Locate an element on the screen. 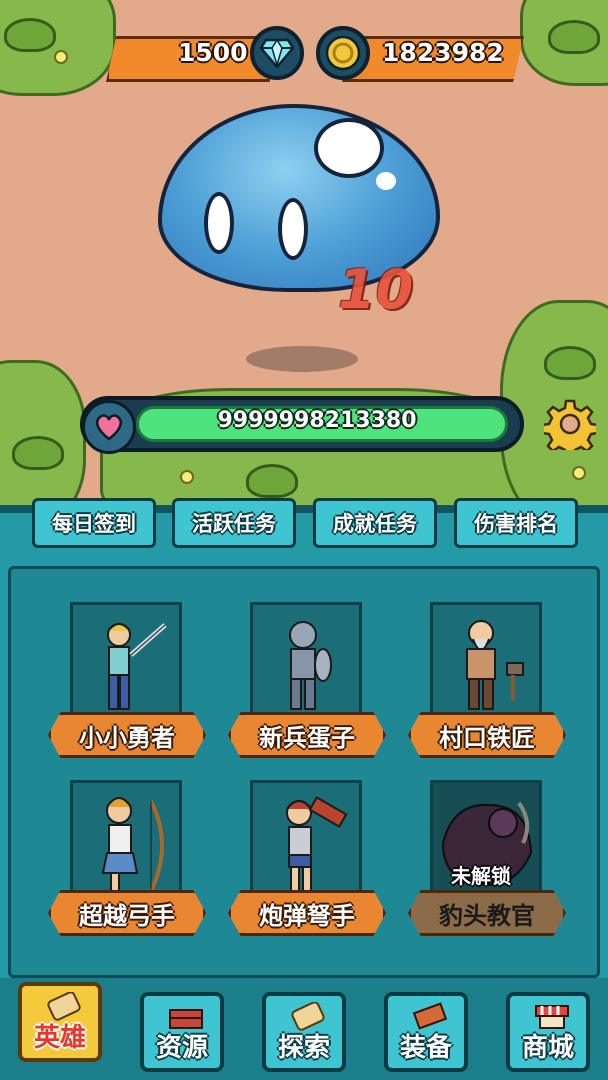  nav-equipment-button: 装备 is located at coordinates (426, 1032).